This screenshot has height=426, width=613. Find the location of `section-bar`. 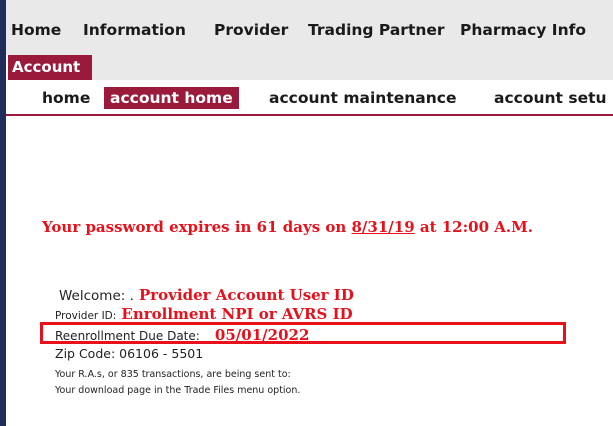

section-bar is located at coordinates (352, 67).